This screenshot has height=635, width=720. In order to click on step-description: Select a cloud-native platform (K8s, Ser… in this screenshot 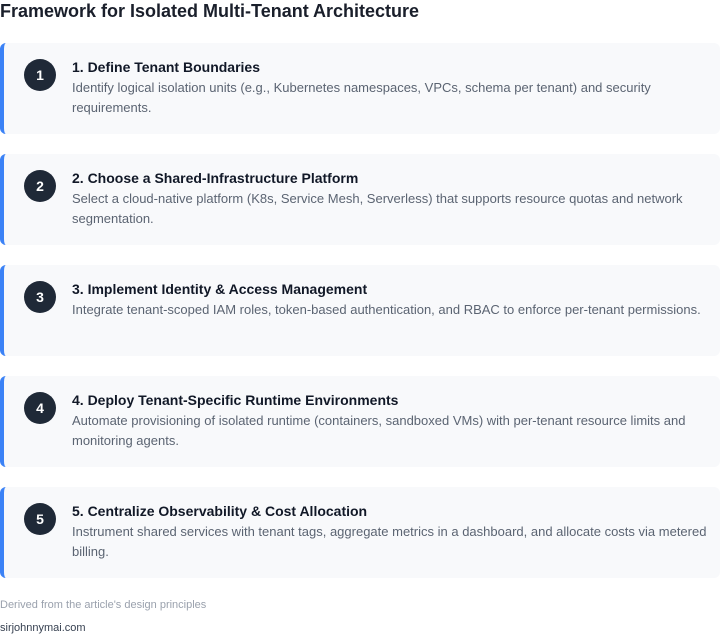, I will do `click(377, 208)`.